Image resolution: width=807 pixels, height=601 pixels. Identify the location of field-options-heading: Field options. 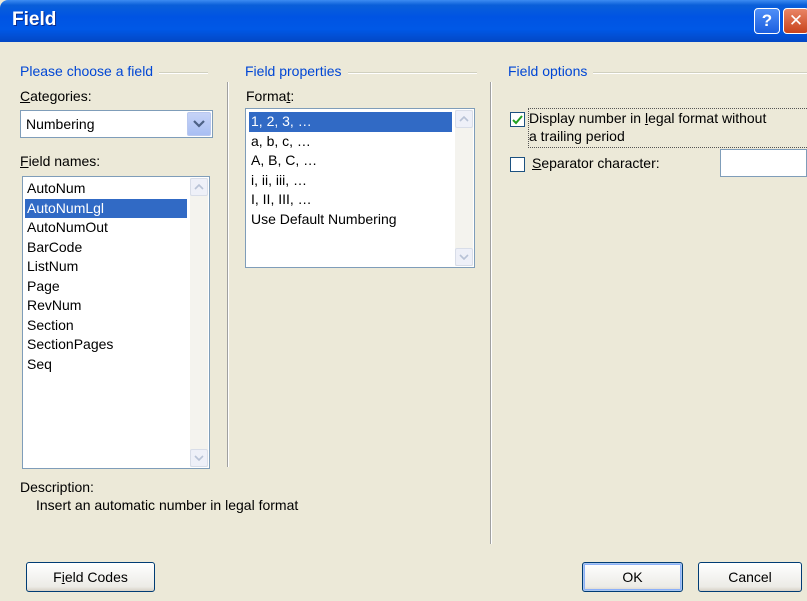
(551, 71).